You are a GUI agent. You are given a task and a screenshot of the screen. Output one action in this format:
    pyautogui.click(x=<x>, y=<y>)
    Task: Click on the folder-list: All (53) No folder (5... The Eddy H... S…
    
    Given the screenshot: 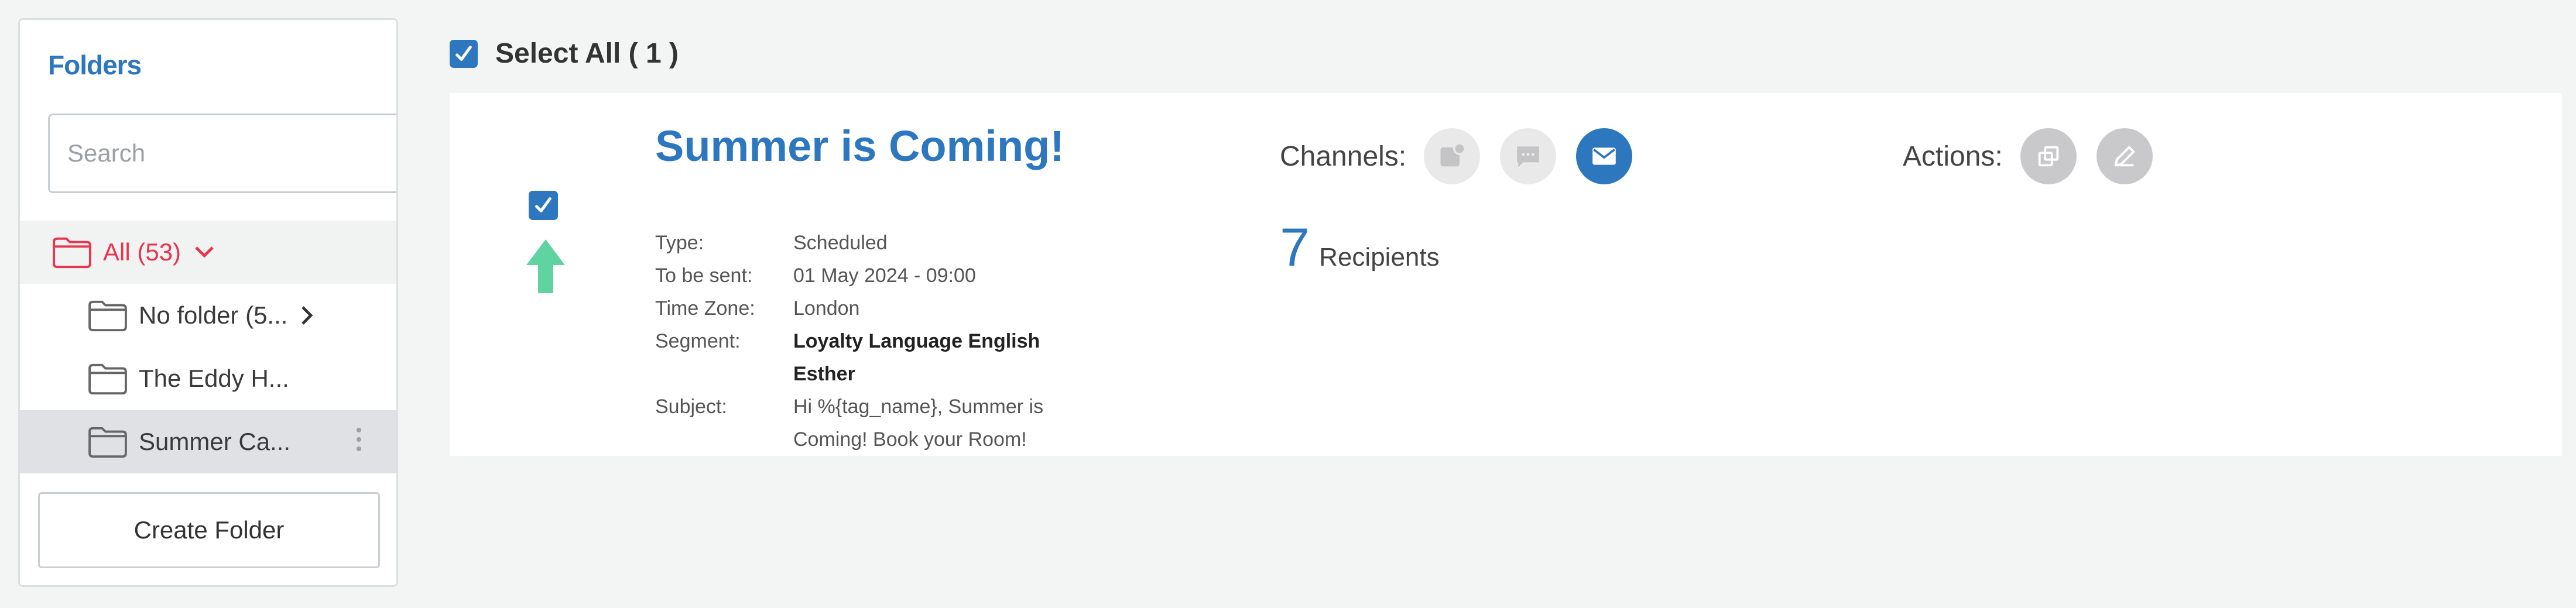 What is the action you would take?
    pyautogui.click(x=208, y=347)
    